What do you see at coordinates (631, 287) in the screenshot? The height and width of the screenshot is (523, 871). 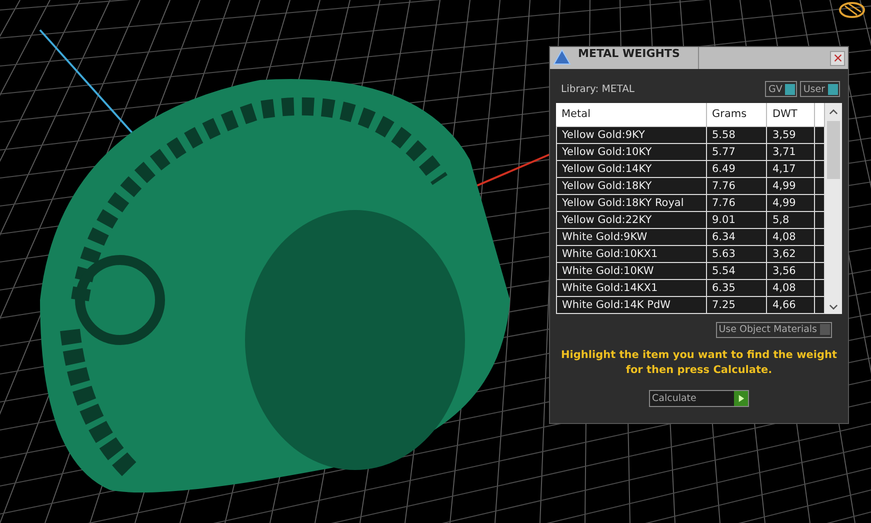 I see `table-cell: White Gold:14KX1` at bounding box center [631, 287].